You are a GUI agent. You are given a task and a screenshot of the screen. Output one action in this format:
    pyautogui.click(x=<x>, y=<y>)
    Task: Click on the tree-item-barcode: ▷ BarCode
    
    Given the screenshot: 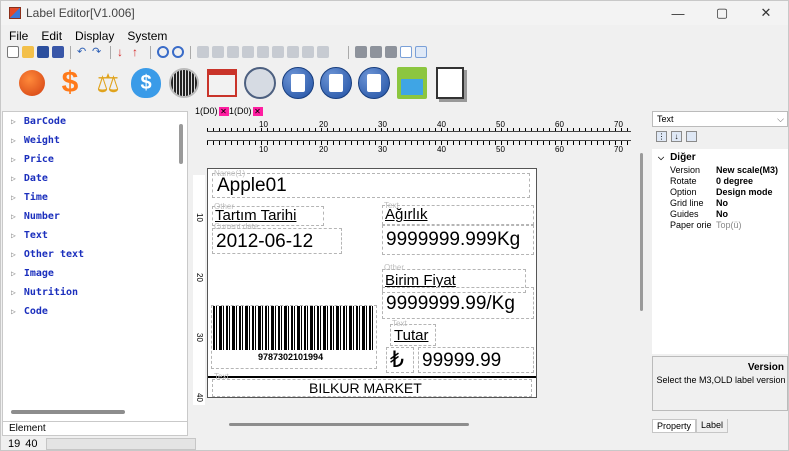 What is the action you would take?
    pyautogui.click(x=38, y=121)
    